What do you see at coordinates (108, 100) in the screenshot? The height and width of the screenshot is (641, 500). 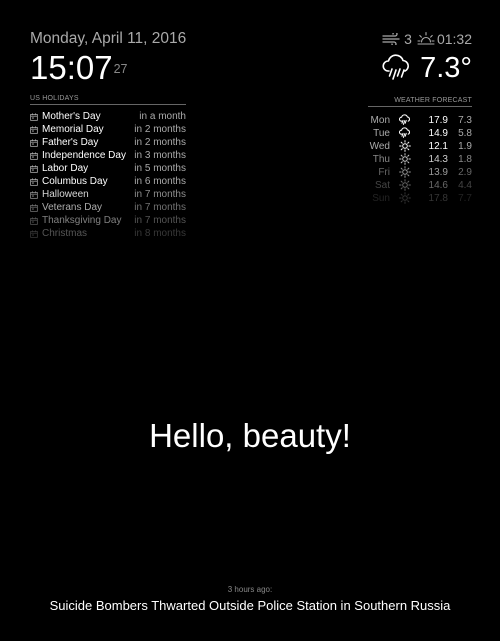 I see `holidays-header: US HOLIDAYS` at bounding box center [108, 100].